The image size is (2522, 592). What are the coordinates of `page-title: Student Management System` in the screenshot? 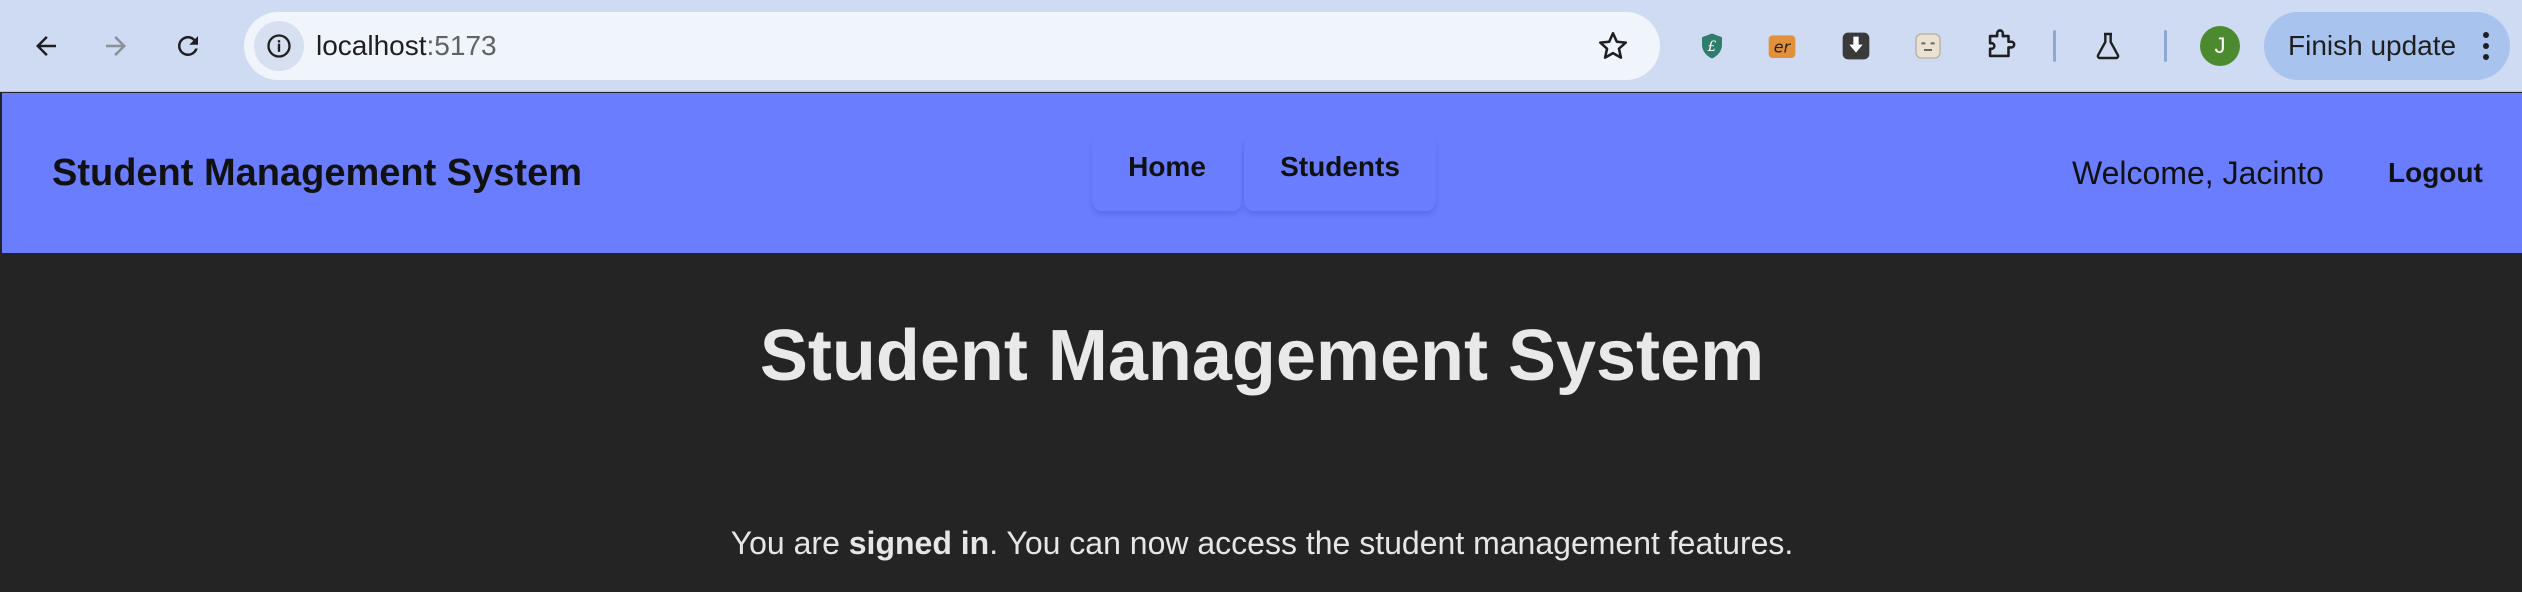 It's located at (1262, 356).